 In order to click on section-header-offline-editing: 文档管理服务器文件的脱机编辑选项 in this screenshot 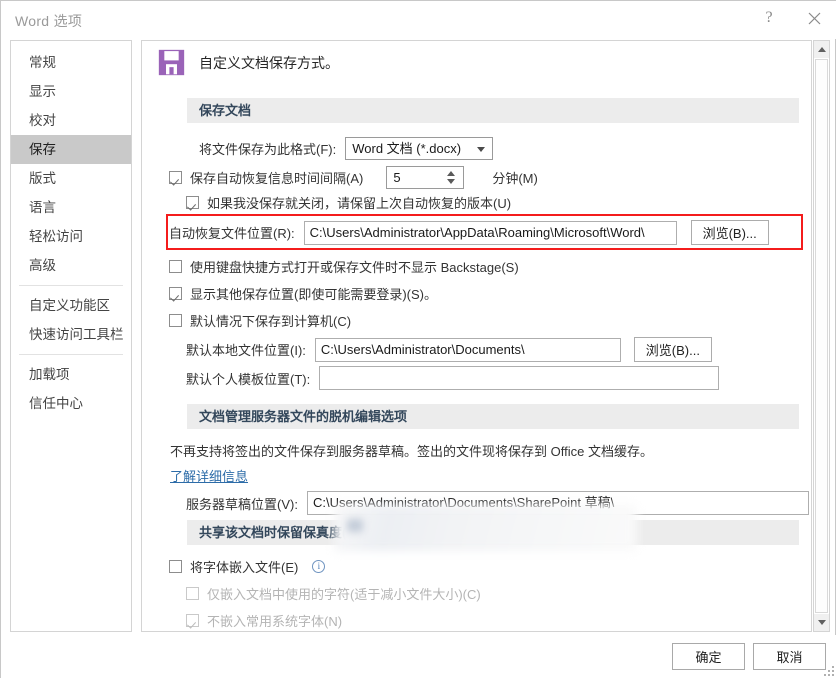, I will do `click(493, 416)`.